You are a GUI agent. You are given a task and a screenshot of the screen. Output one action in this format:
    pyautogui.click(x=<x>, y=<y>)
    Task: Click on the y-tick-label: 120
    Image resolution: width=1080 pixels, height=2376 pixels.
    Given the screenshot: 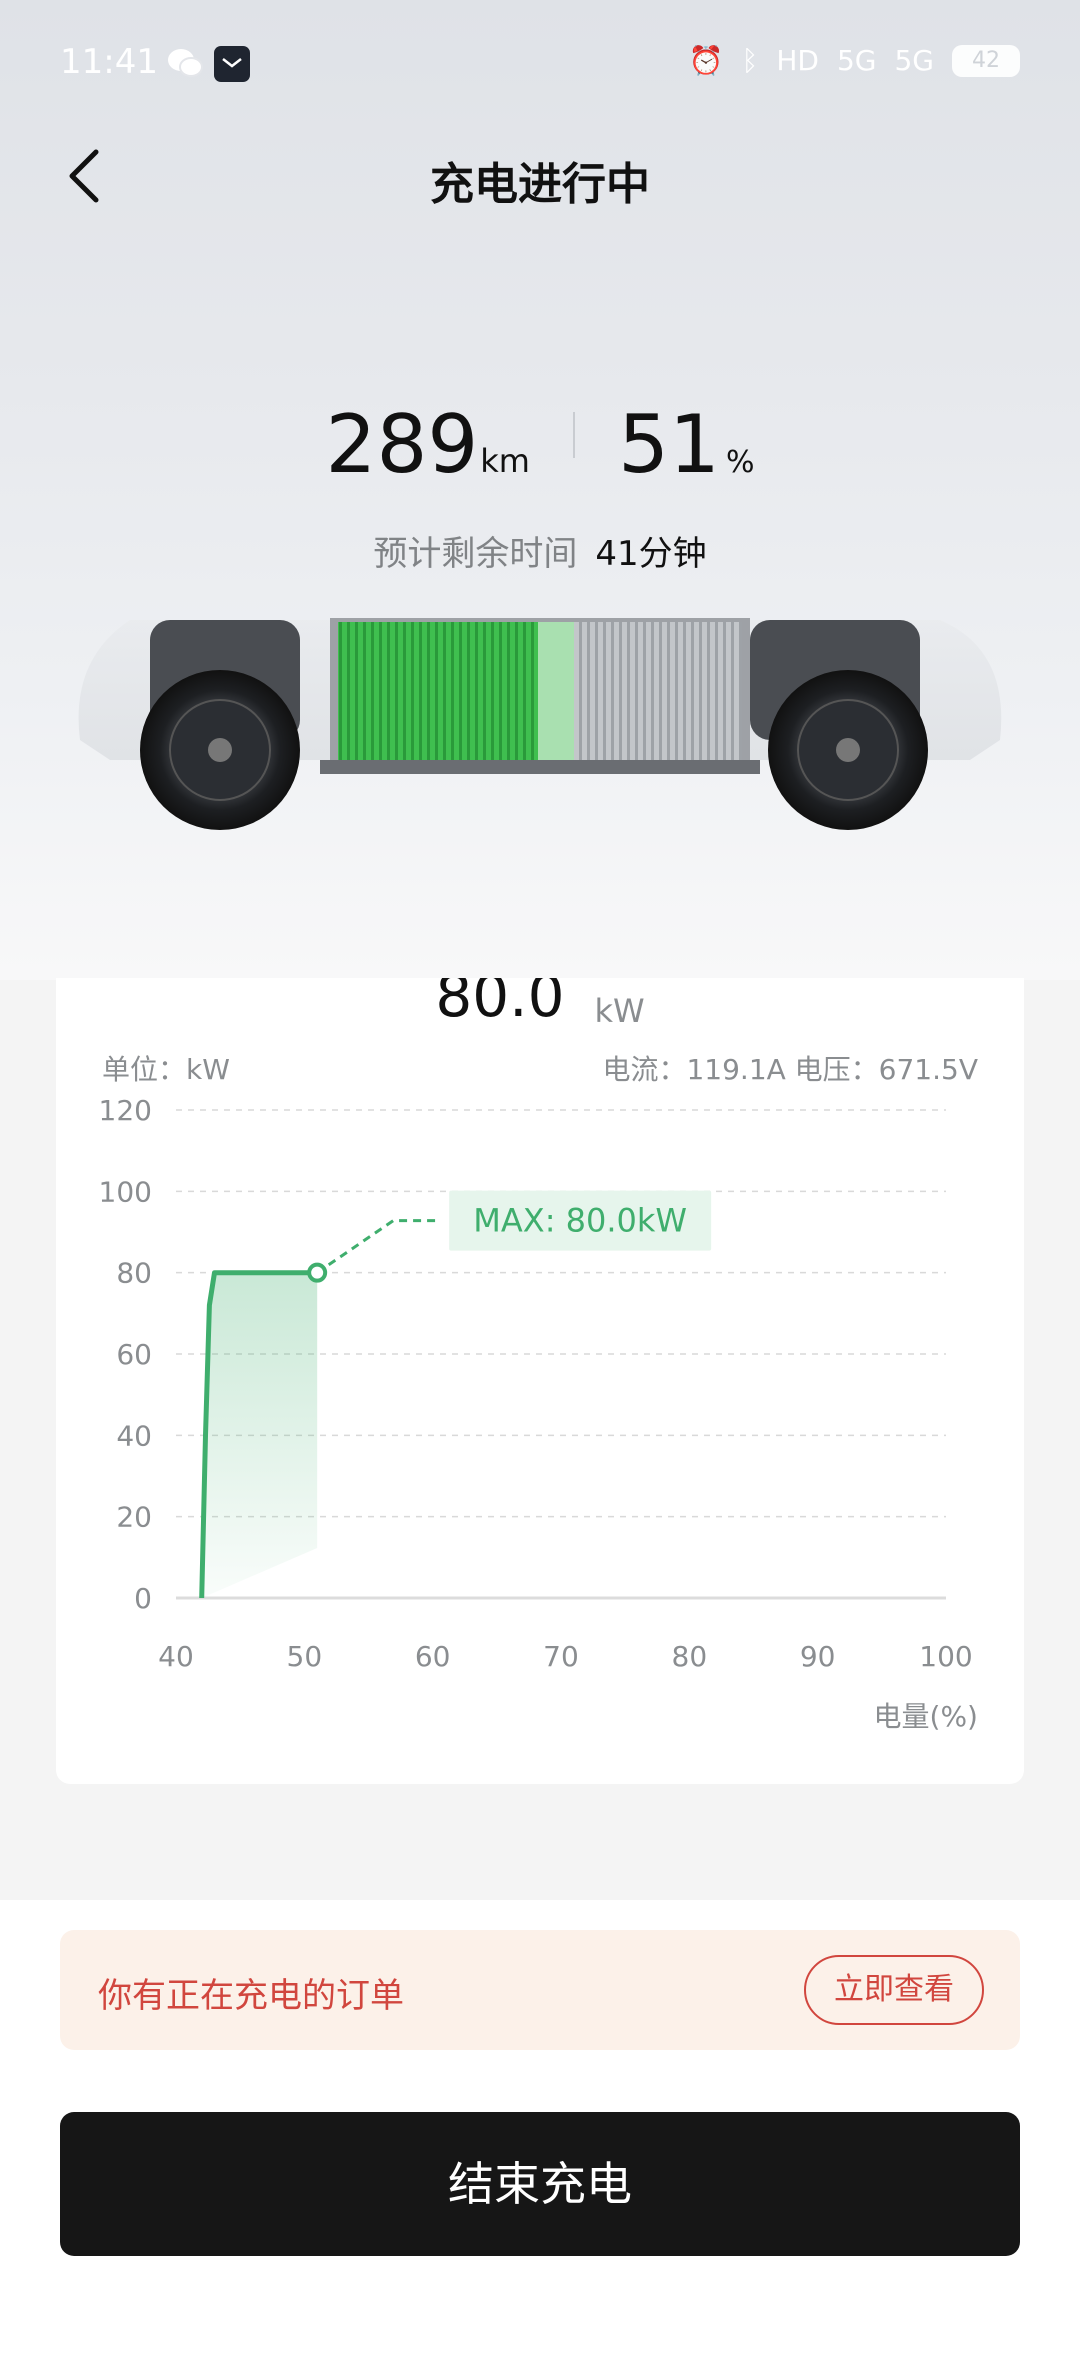 What is the action you would take?
    pyautogui.click(x=125, y=1110)
    